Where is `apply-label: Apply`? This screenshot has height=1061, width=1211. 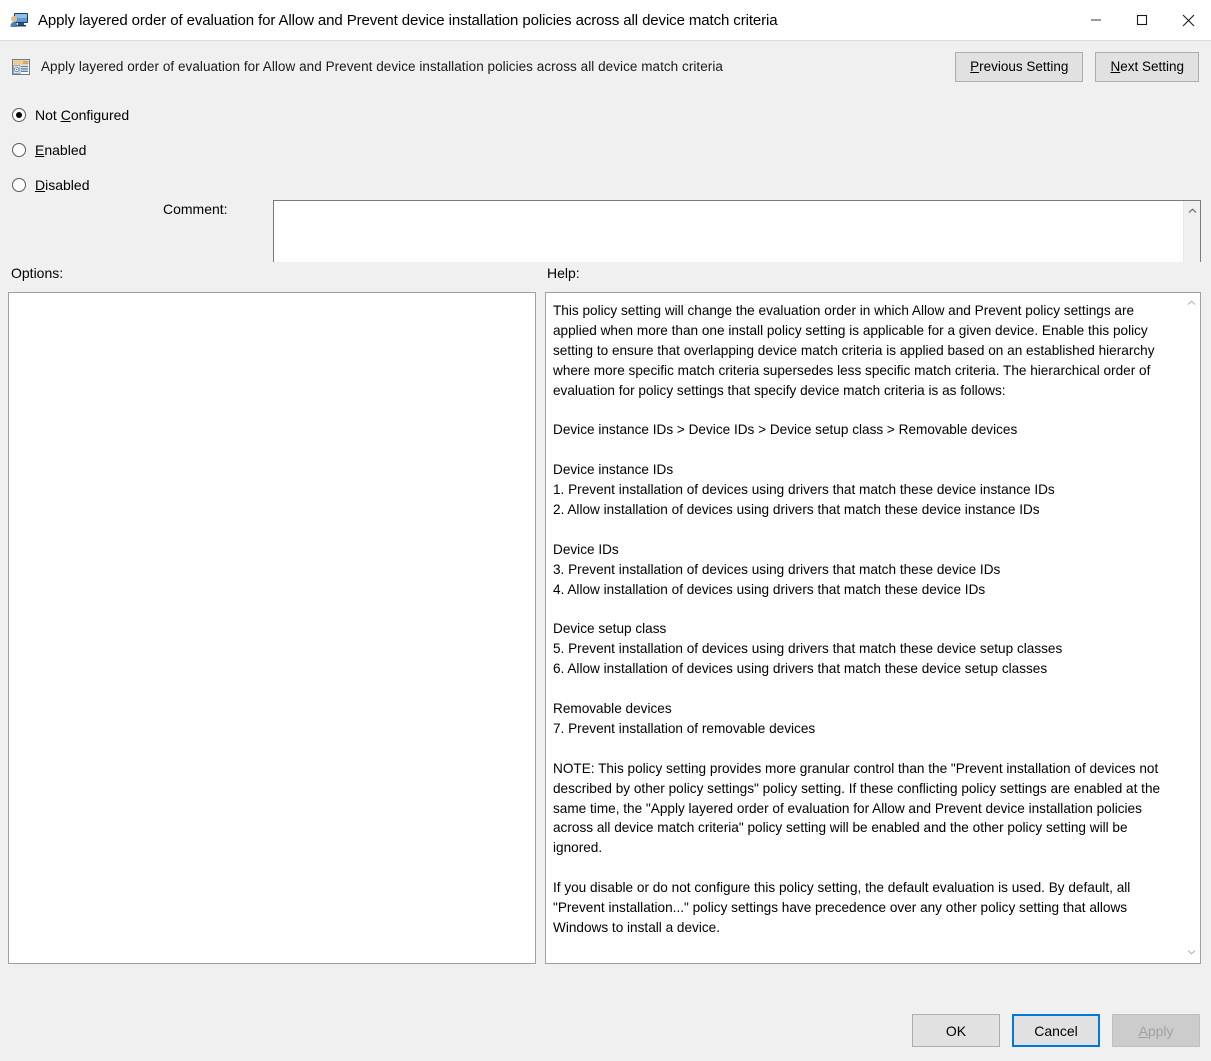
apply-label: Apply is located at coordinates (1156, 1030).